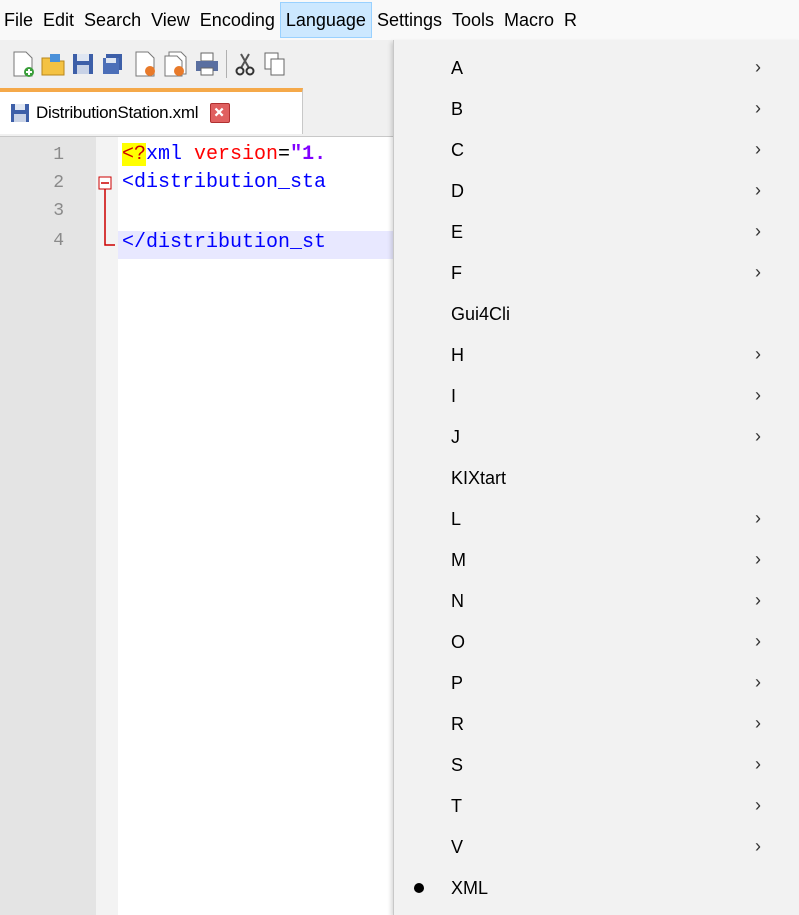  I want to click on language-item-f: F ›, so click(596, 273).